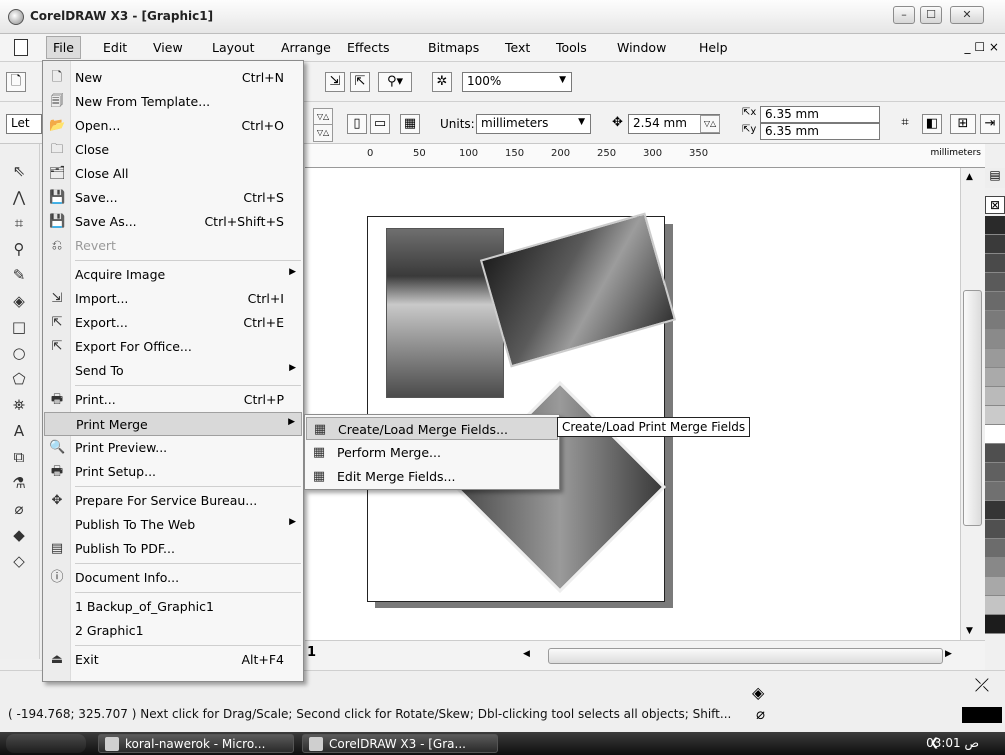  Describe the element at coordinates (173, 525) in the screenshot. I see `file-menu-item: Publish To The Web ▶` at that location.